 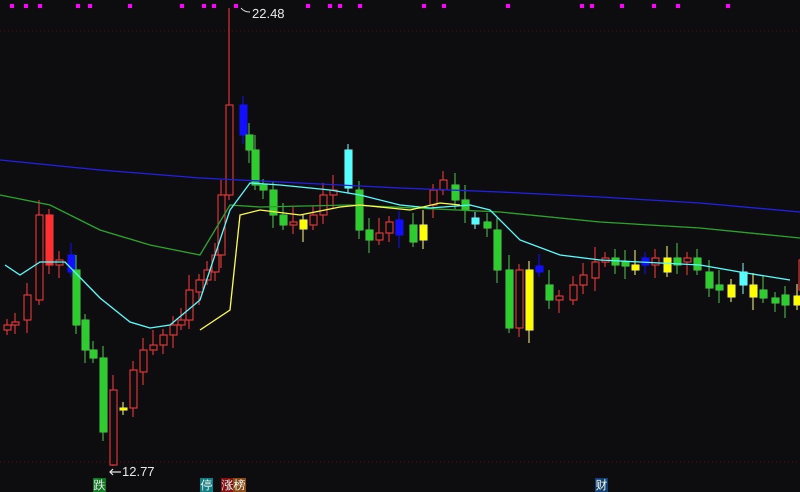 I want to click on event-badge: 涨, so click(x=227, y=485).